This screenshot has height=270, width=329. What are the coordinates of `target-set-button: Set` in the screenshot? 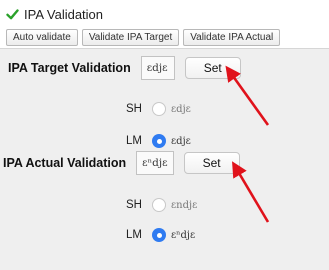 It's located at (212, 68).